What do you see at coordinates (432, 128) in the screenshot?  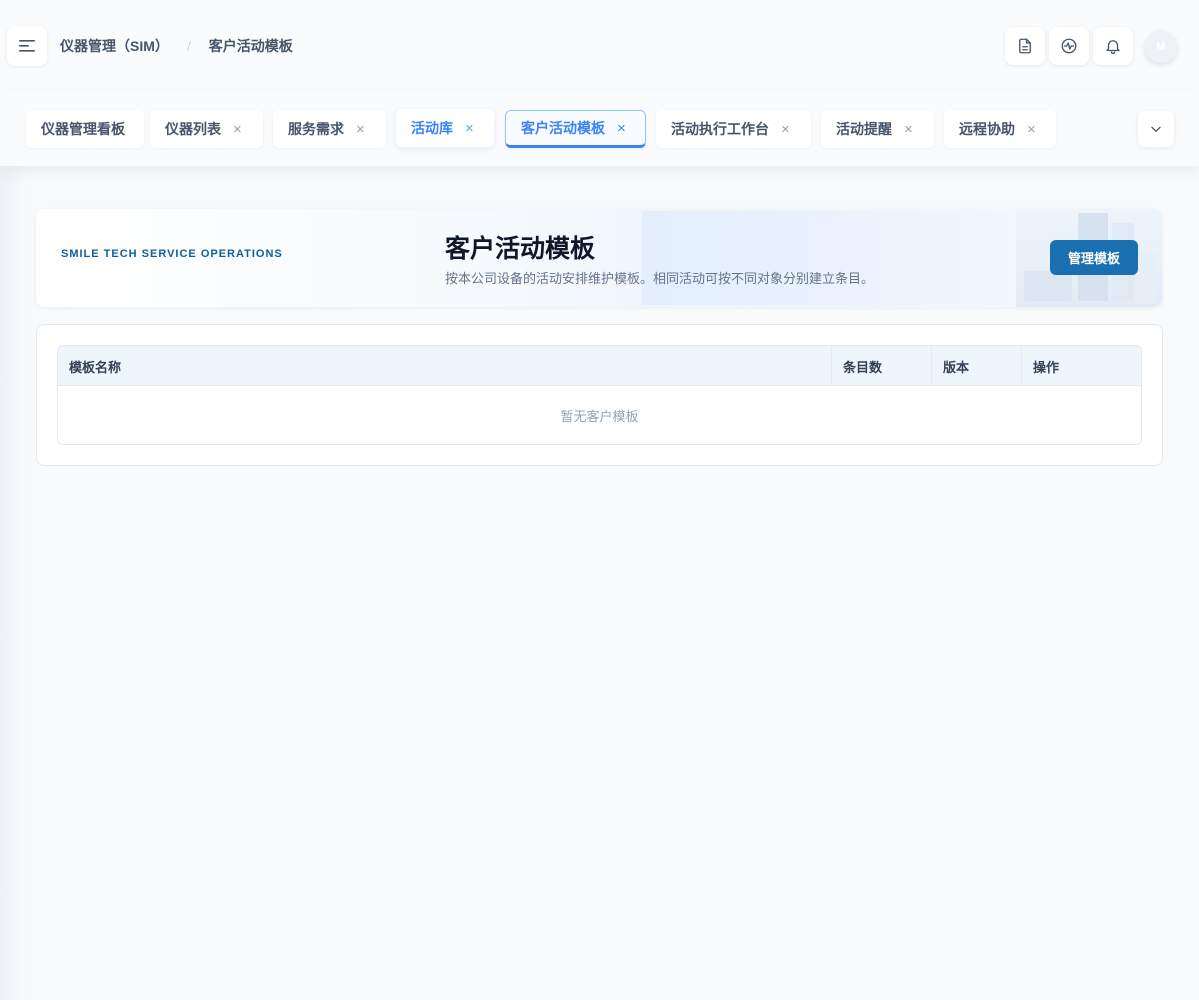 I see `tab-label: 活动库` at bounding box center [432, 128].